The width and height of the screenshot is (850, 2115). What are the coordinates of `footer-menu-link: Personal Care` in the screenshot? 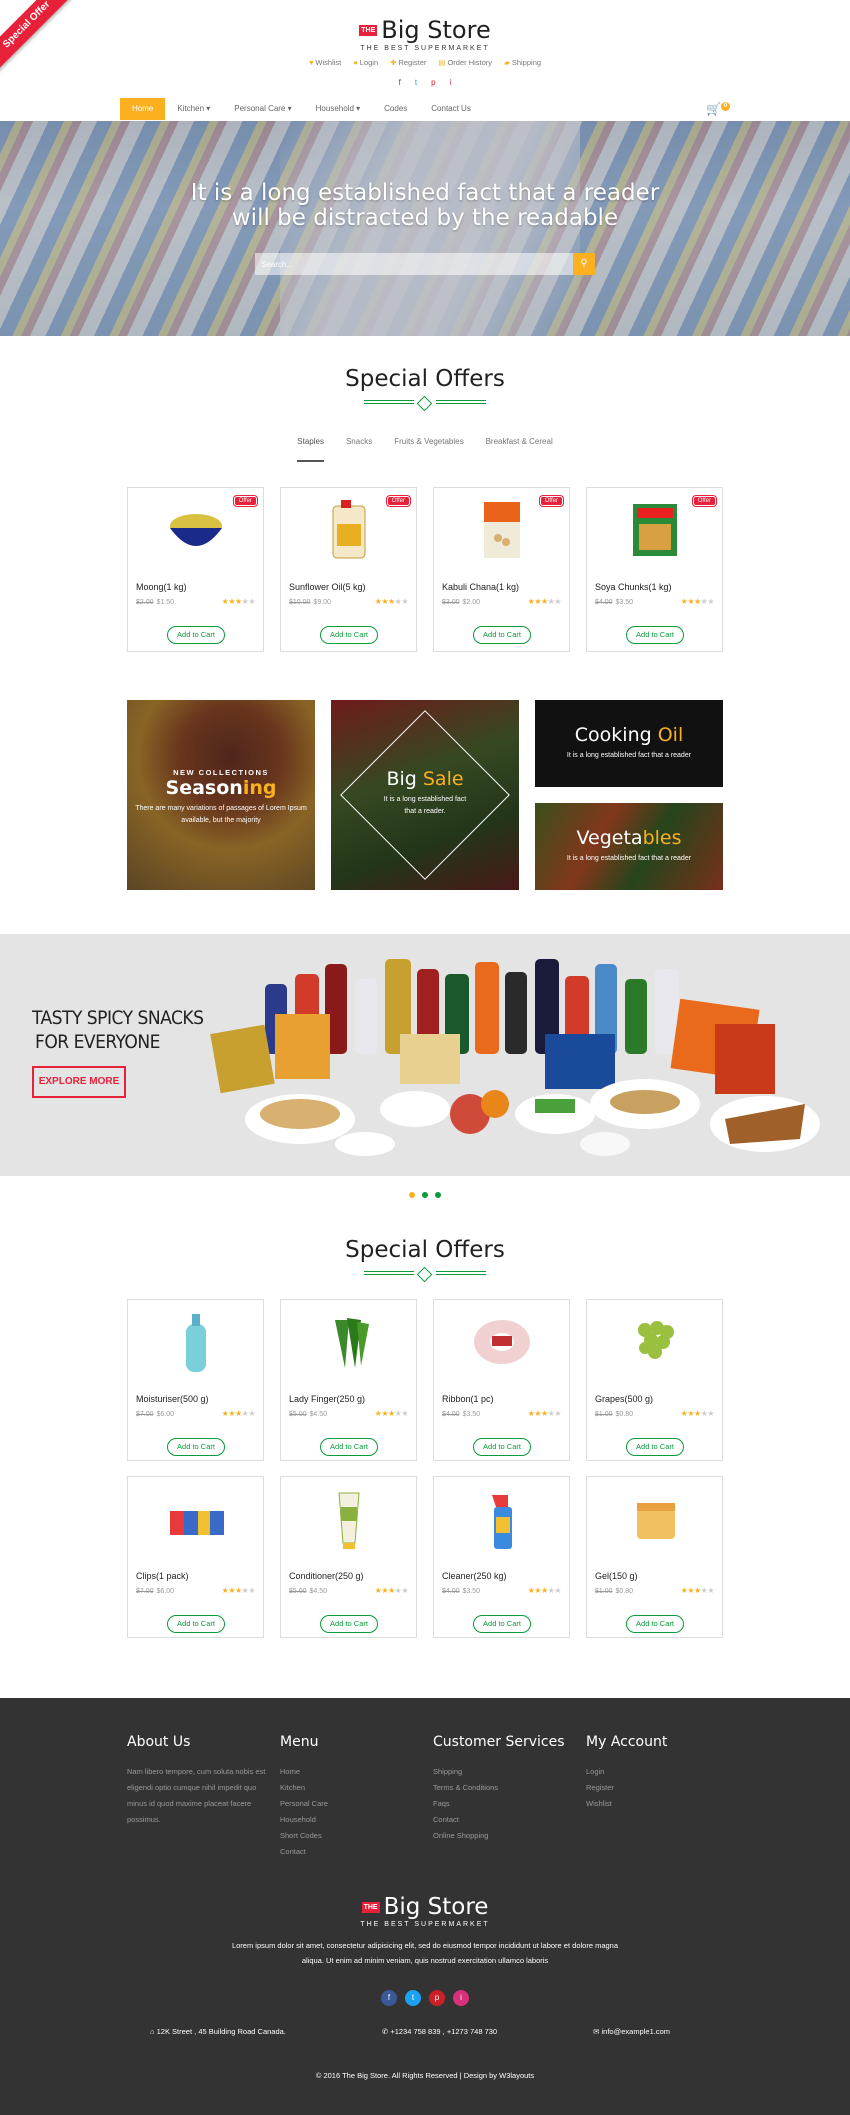 It's located at (355, 1804).